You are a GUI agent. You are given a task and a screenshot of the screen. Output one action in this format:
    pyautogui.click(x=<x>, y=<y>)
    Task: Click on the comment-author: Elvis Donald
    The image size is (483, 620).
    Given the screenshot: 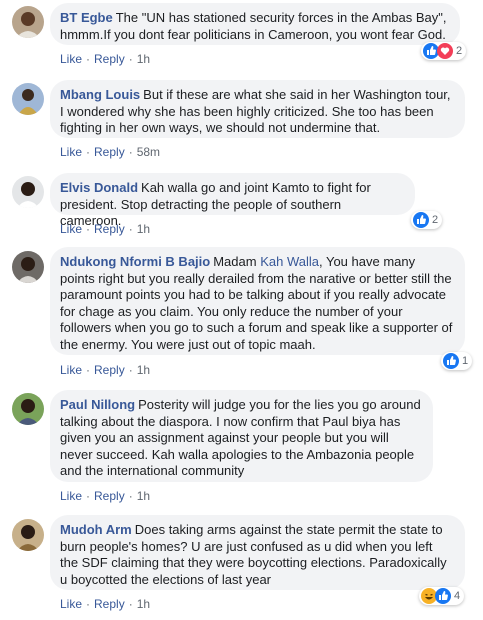 What is the action you would take?
    pyautogui.click(x=99, y=187)
    